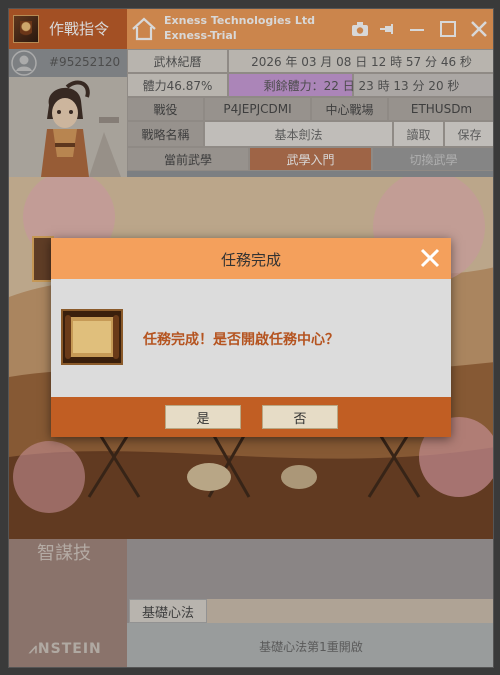 This screenshot has height=675, width=500. I want to click on dialog-message: 任務完成！是否開啟任務中心？, so click(241, 340).